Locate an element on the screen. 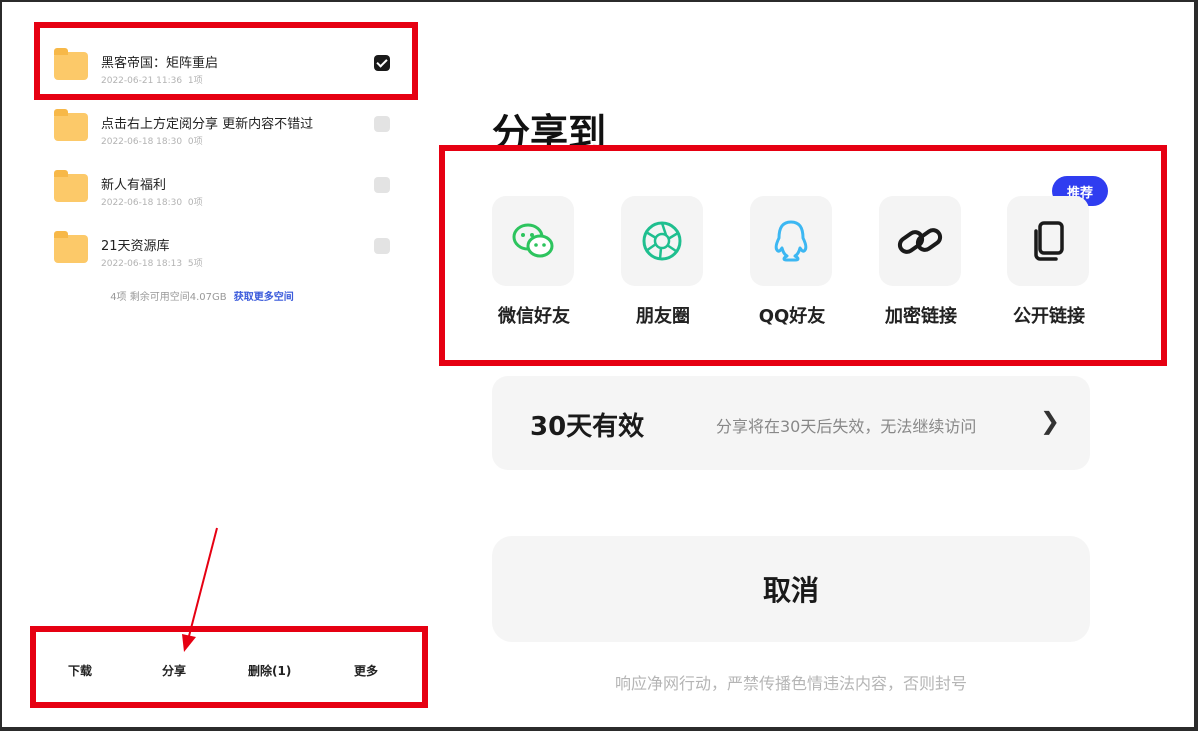 This screenshot has height=731, width=1198. footer-notice: 响应净网行动，严禁传播色情违法内容，否则封号 is located at coordinates (790, 683).